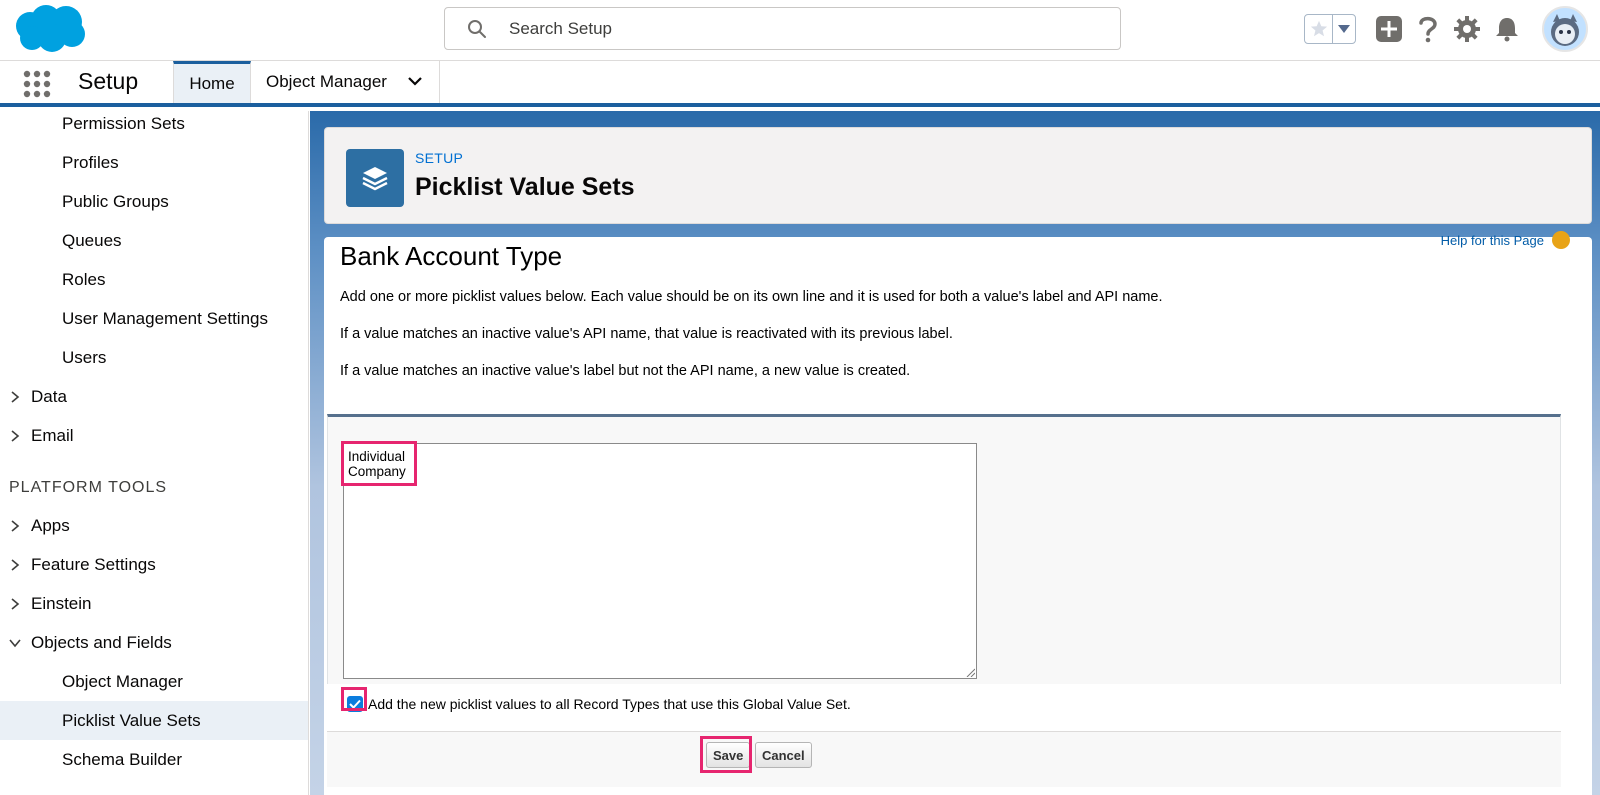 This screenshot has width=1600, height=795. Describe the element at coordinates (92, 240) in the screenshot. I see `sidebar-item-label: Queues` at that location.